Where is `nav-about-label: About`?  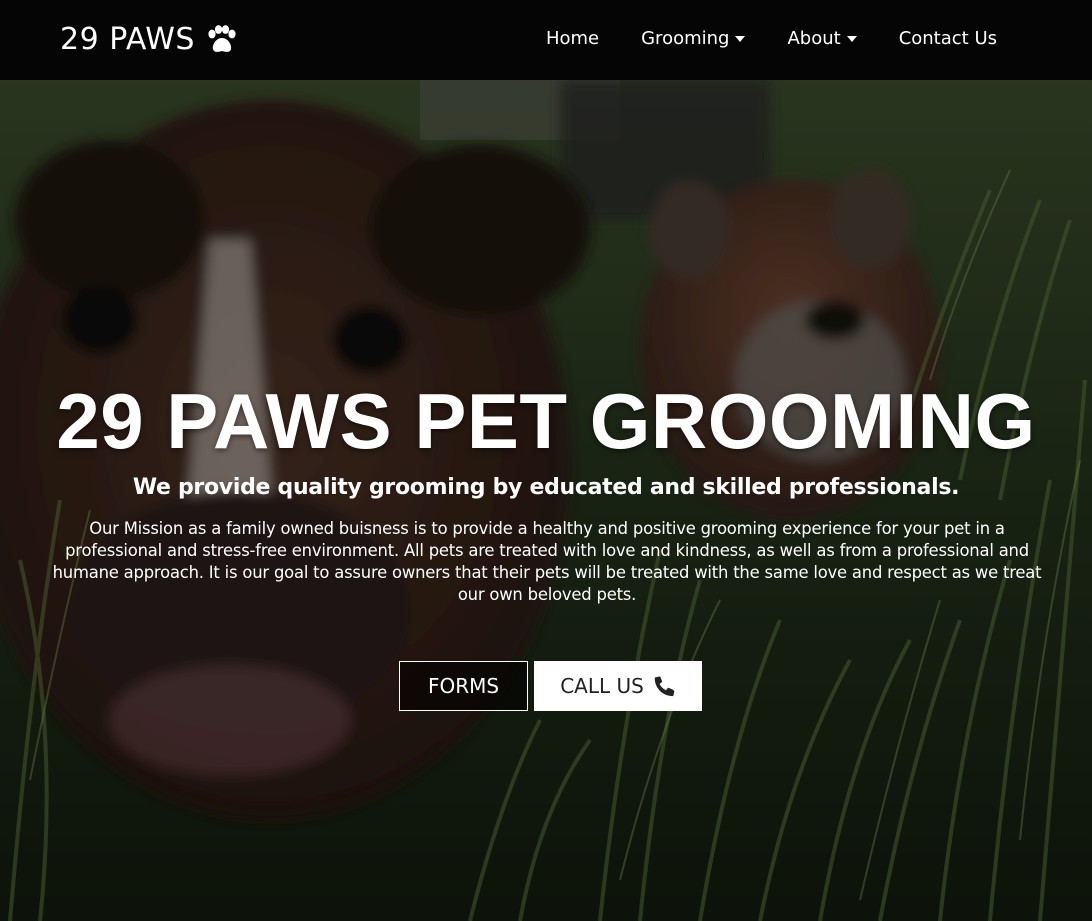 nav-about-label: About is located at coordinates (814, 38).